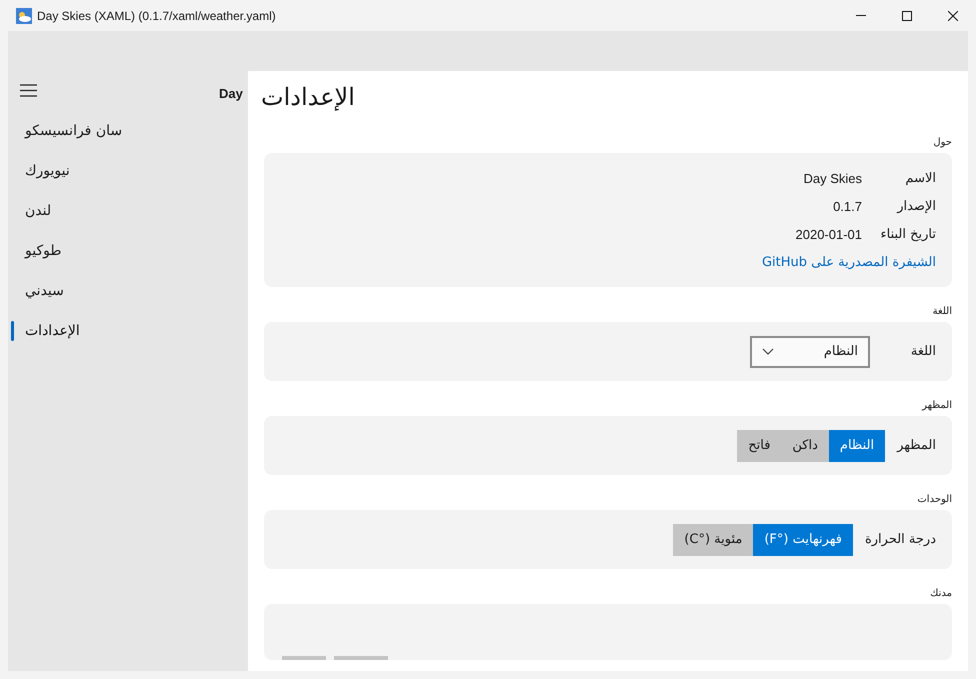 Image resolution: width=976 pixels, height=679 pixels. What do you see at coordinates (907, 15) in the screenshot?
I see `maximize-icon` at bounding box center [907, 15].